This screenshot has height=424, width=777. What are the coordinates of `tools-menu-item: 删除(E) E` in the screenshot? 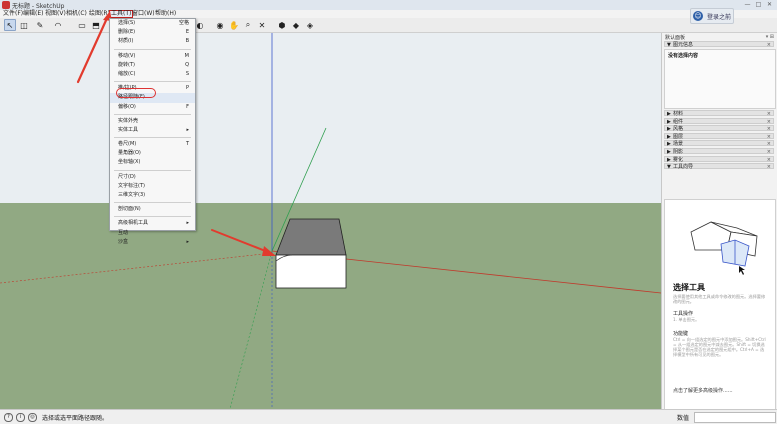 It's located at (152, 32).